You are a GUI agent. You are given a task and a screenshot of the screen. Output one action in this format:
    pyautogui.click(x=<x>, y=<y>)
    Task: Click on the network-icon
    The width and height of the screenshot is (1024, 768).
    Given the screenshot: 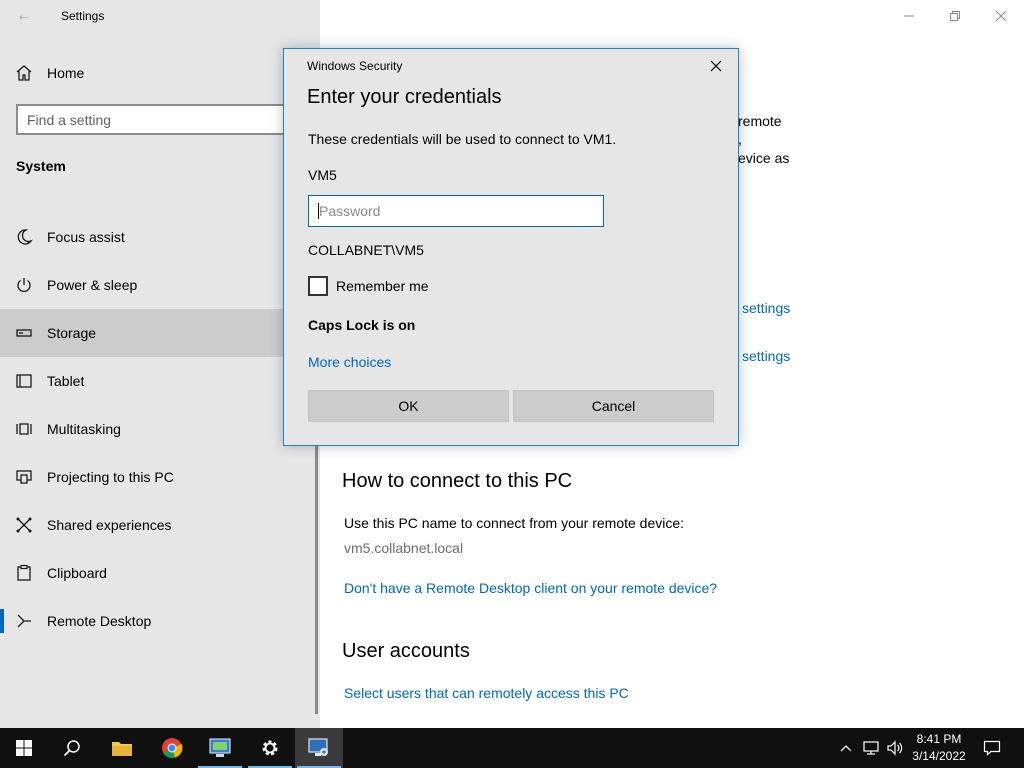 What is the action you would take?
    pyautogui.click(x=871, y=748)
    